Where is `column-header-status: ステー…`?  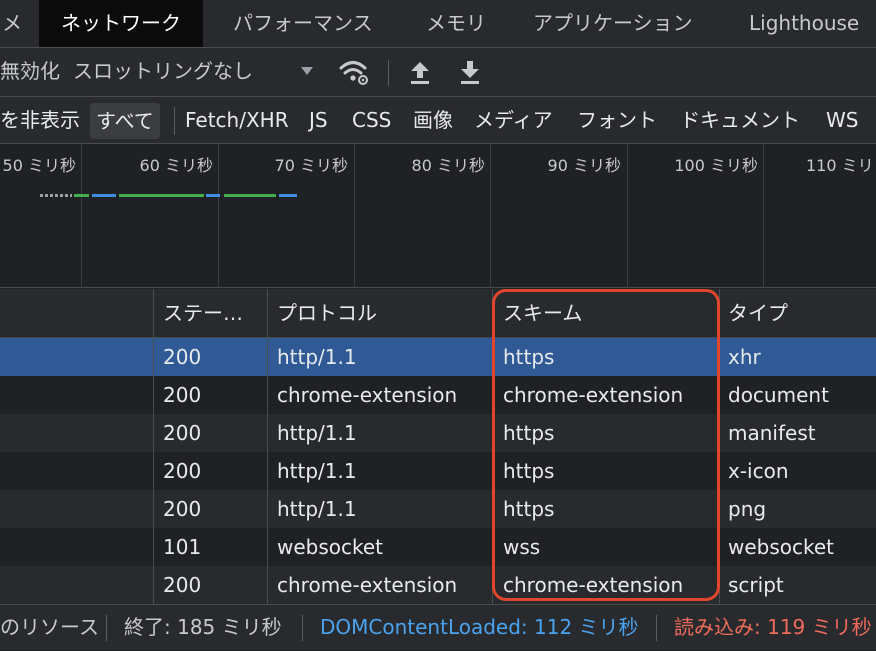
column-header-status: ステー… is located at coordinates (203, 313).